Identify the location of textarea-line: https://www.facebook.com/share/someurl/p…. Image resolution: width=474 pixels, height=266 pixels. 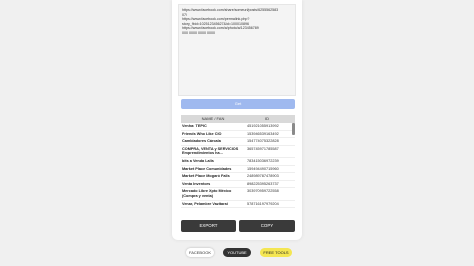
(230, 10).